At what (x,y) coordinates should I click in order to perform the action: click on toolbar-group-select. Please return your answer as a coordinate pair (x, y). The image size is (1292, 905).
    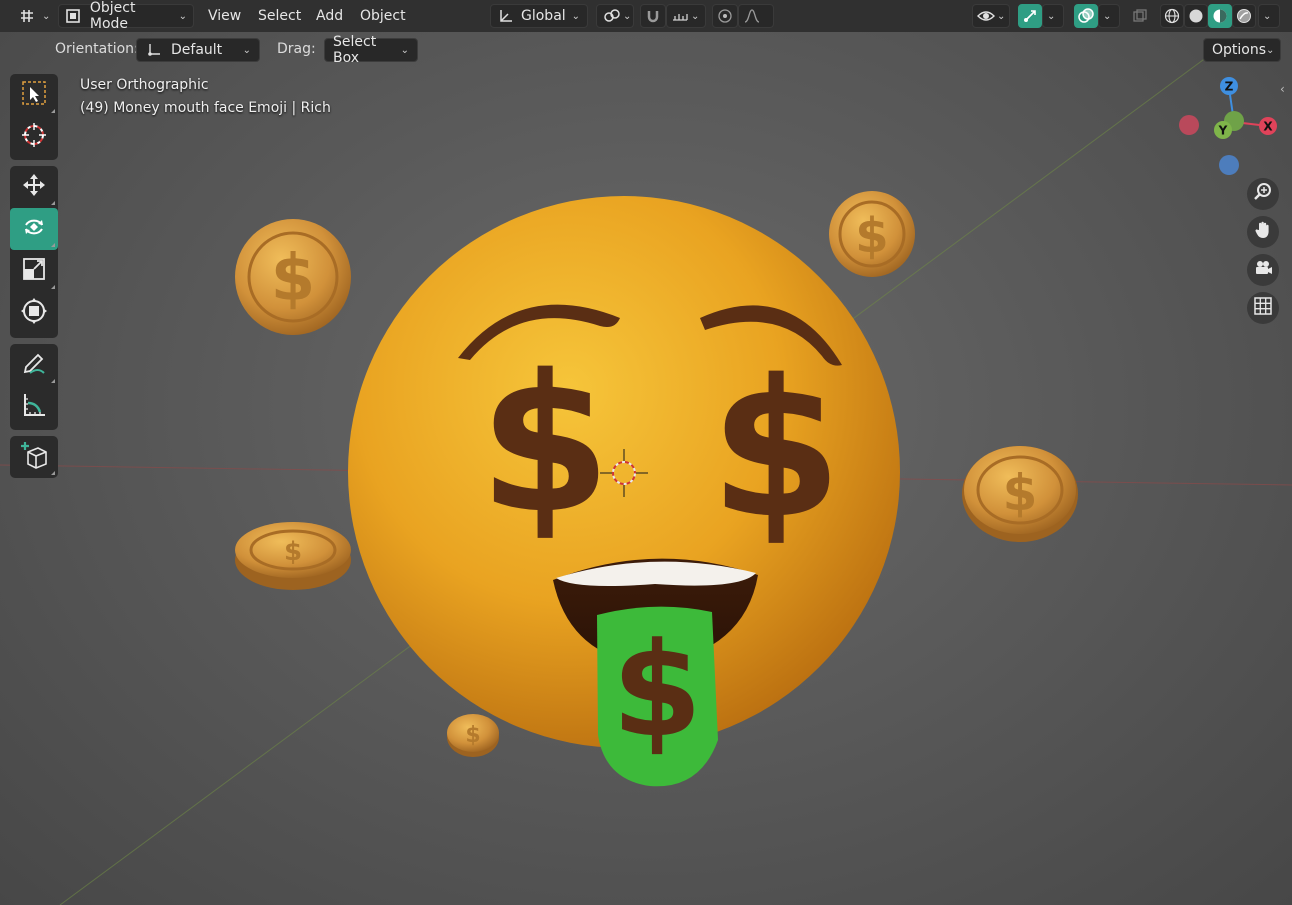
    Looking at the image, I should click on (34, 117).